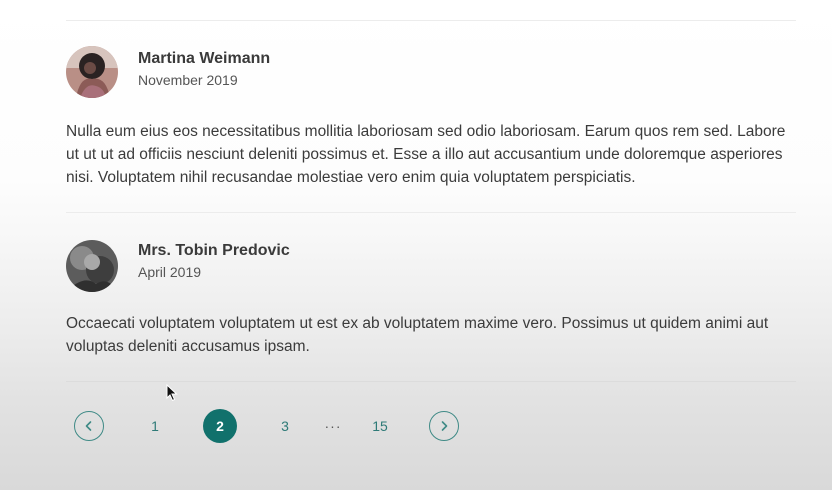 The width and height of the screenshot is (832, 490). I want to click on chevron-left-icon, so click(88, 426).